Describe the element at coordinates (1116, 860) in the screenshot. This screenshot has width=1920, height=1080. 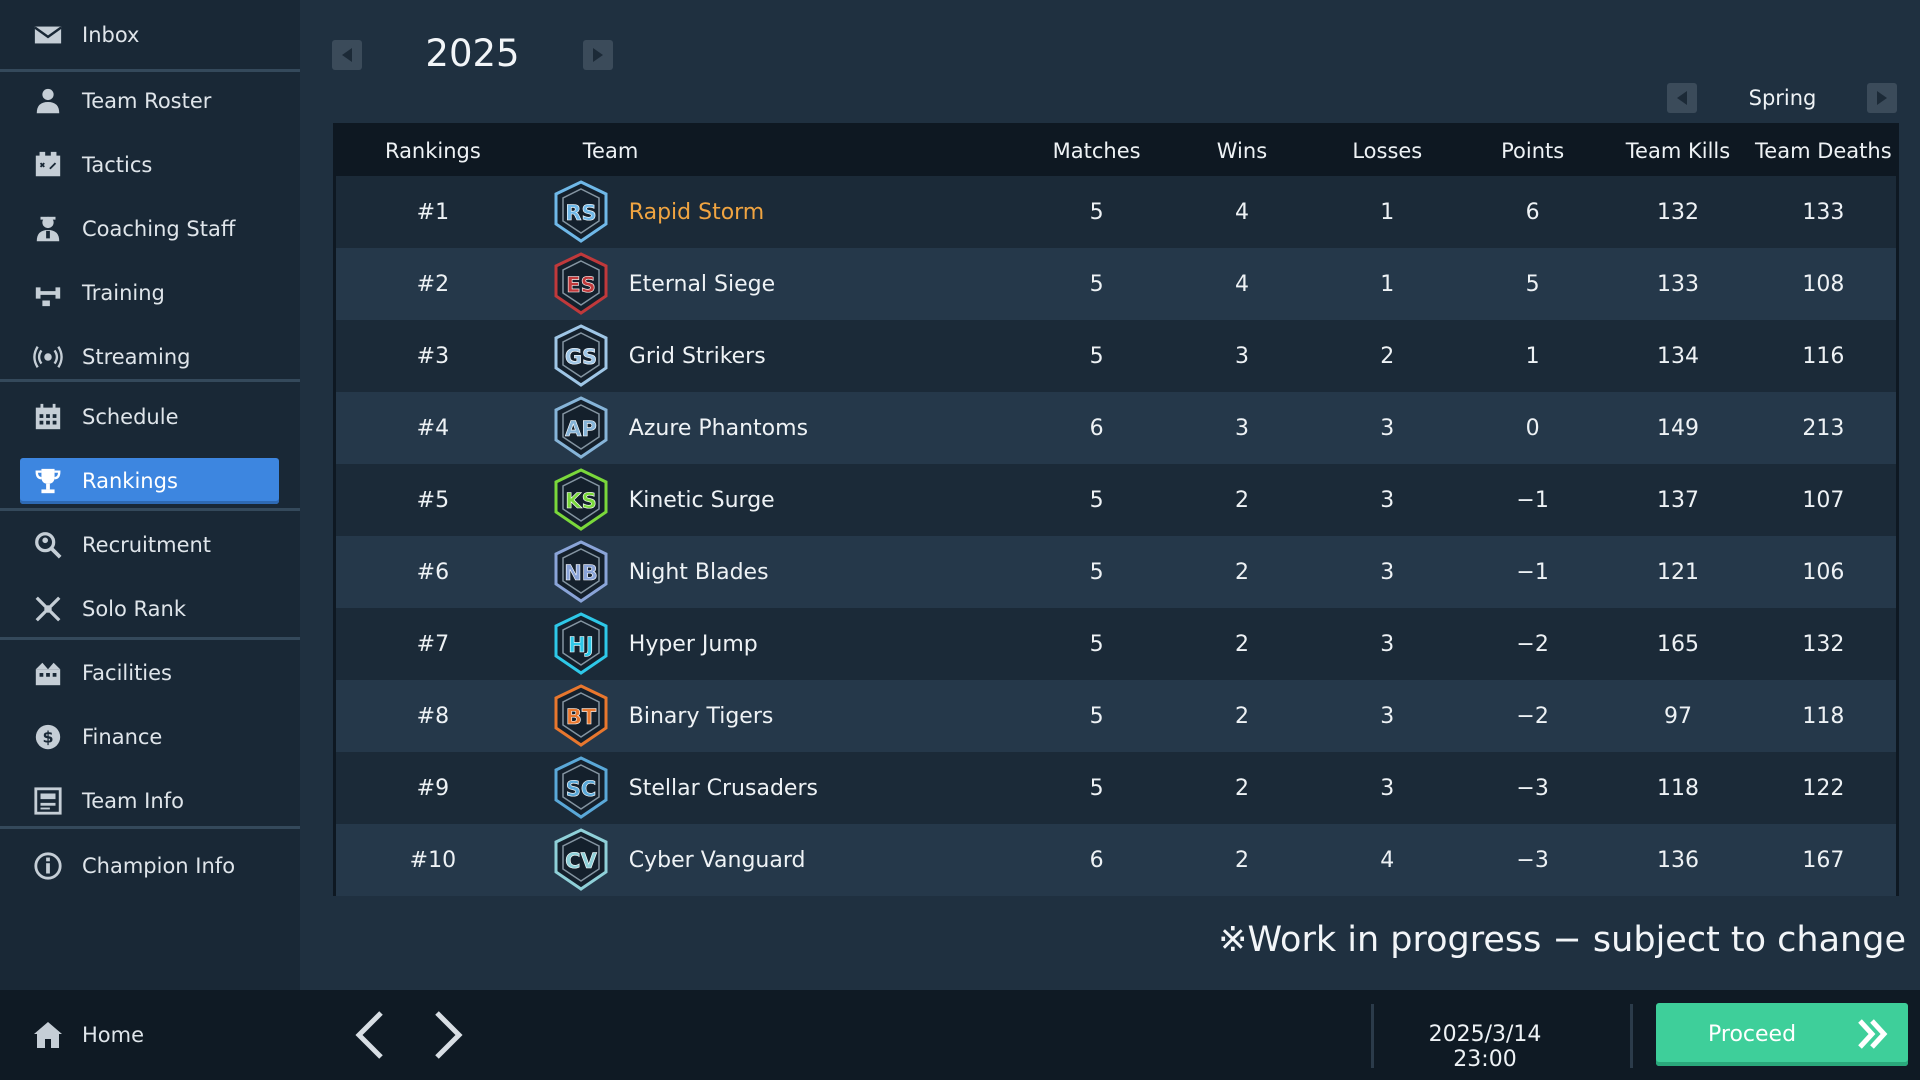
I see `table-row: #10 CV Cyber Vanguard 6 2 4 −3 136 167` at that location.